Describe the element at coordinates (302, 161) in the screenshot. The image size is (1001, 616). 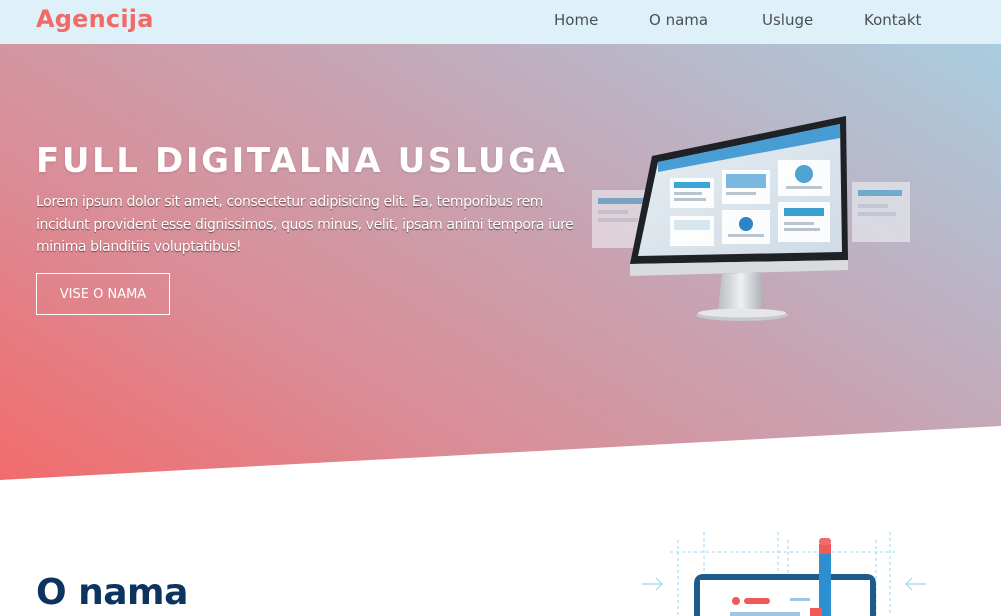
I see `hero-title: FULL DIGITALNA USLUGA` at that location.